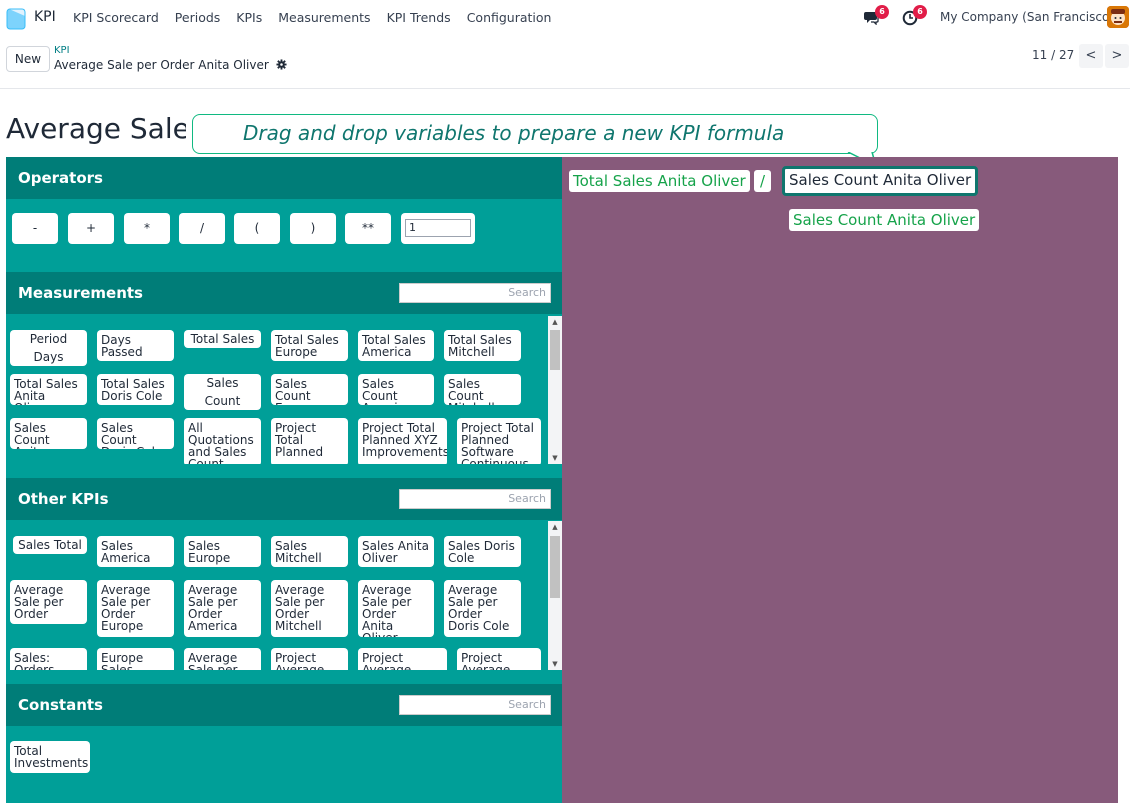  Describe the element at coordinates (249, 17) in the screenshot. I see `menu-kpis: KPIs` at that location.